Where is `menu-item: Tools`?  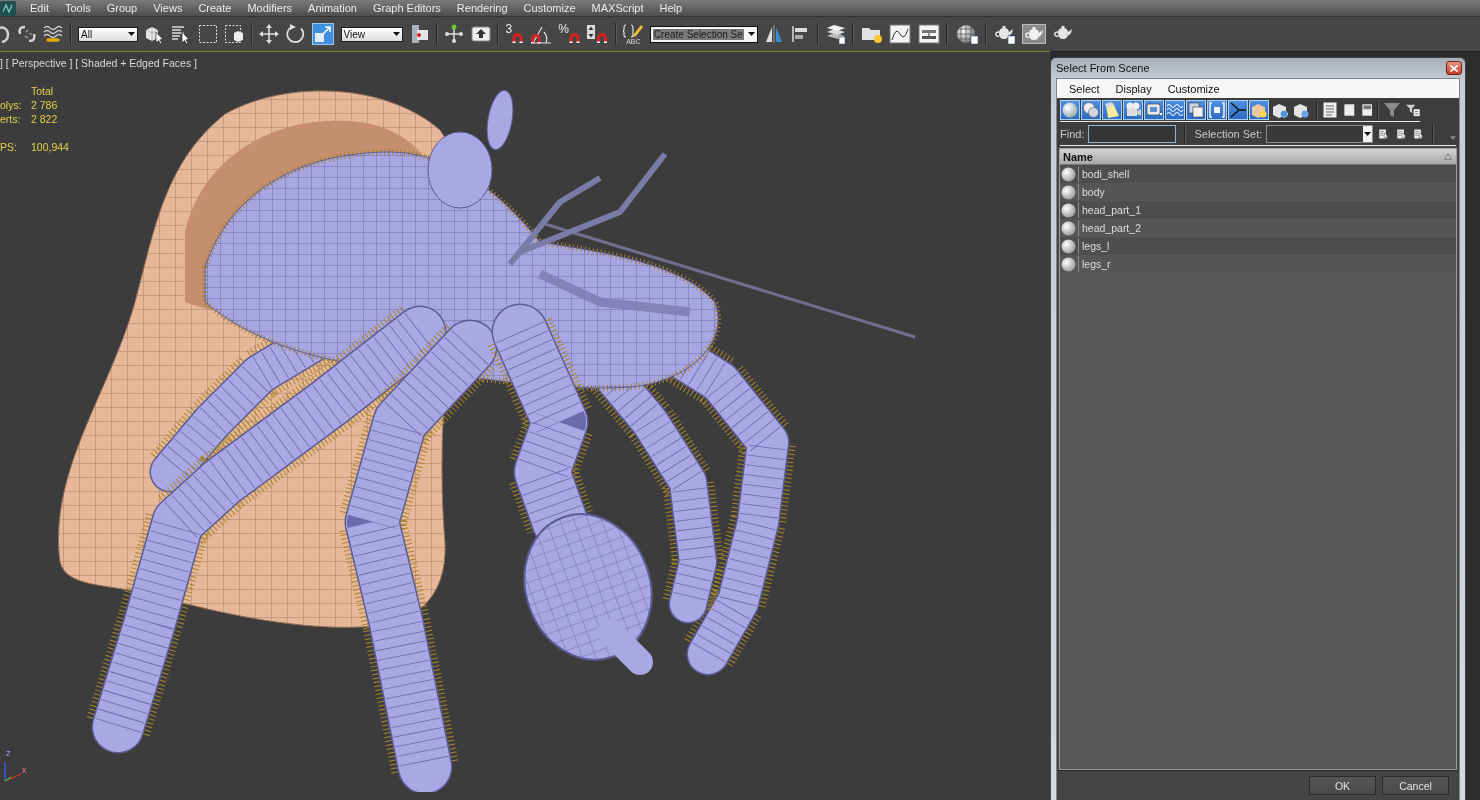 menu-item: Tools is located at coordinates (77, 8).